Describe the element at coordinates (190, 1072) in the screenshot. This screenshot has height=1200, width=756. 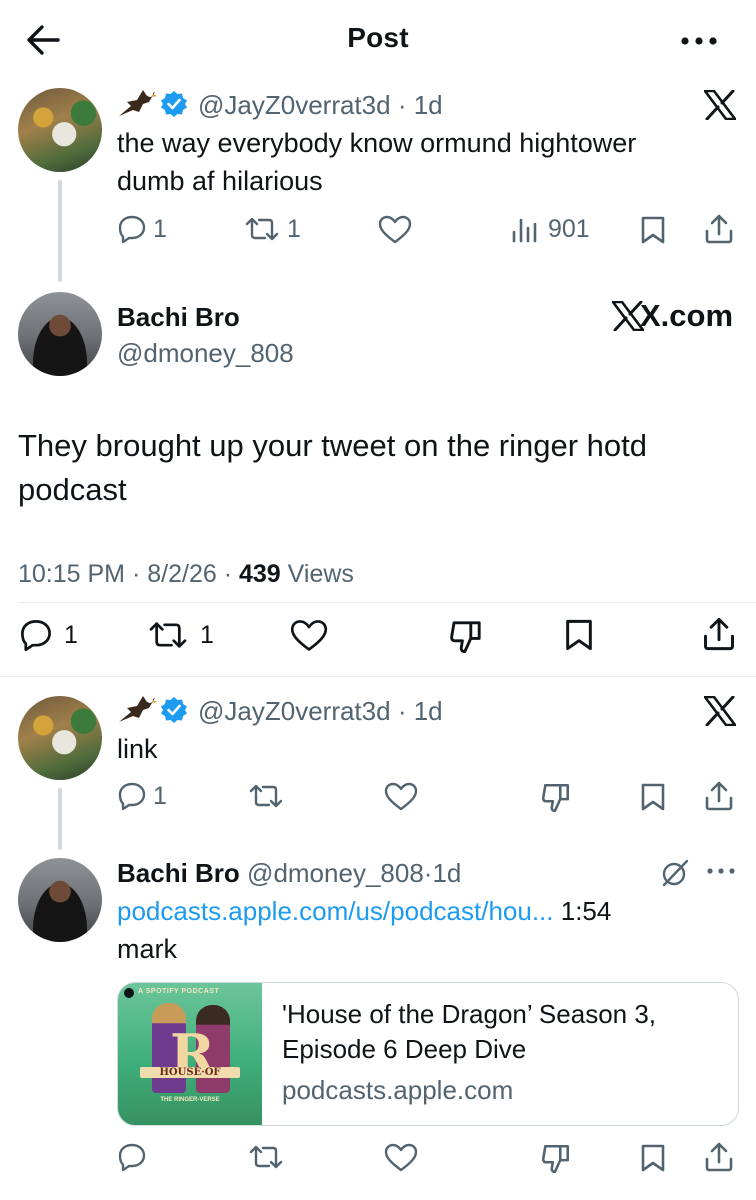
I see `cover-banner: HOUSE·OF` at that location.